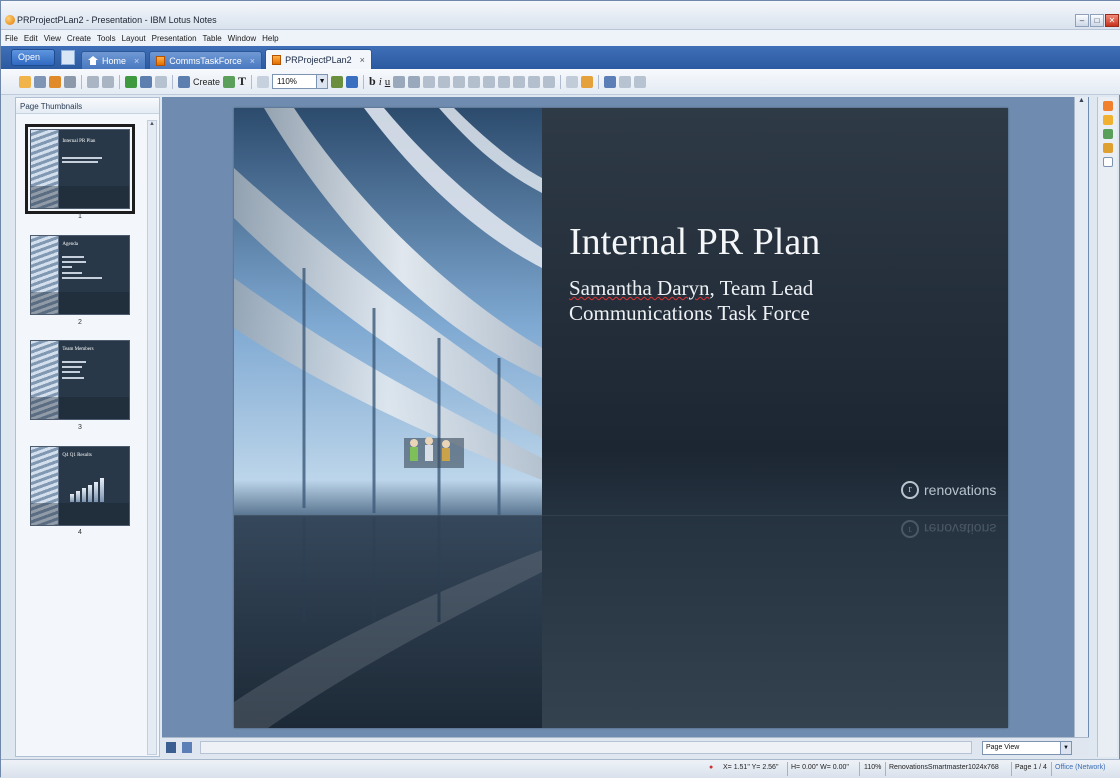 Image resolution: width=1120 pixels, height=778 pixels. Describe the element at coordinates (639, 288) in the screenshot. I see `subtitle-name: Samantha Daryn` at that location.